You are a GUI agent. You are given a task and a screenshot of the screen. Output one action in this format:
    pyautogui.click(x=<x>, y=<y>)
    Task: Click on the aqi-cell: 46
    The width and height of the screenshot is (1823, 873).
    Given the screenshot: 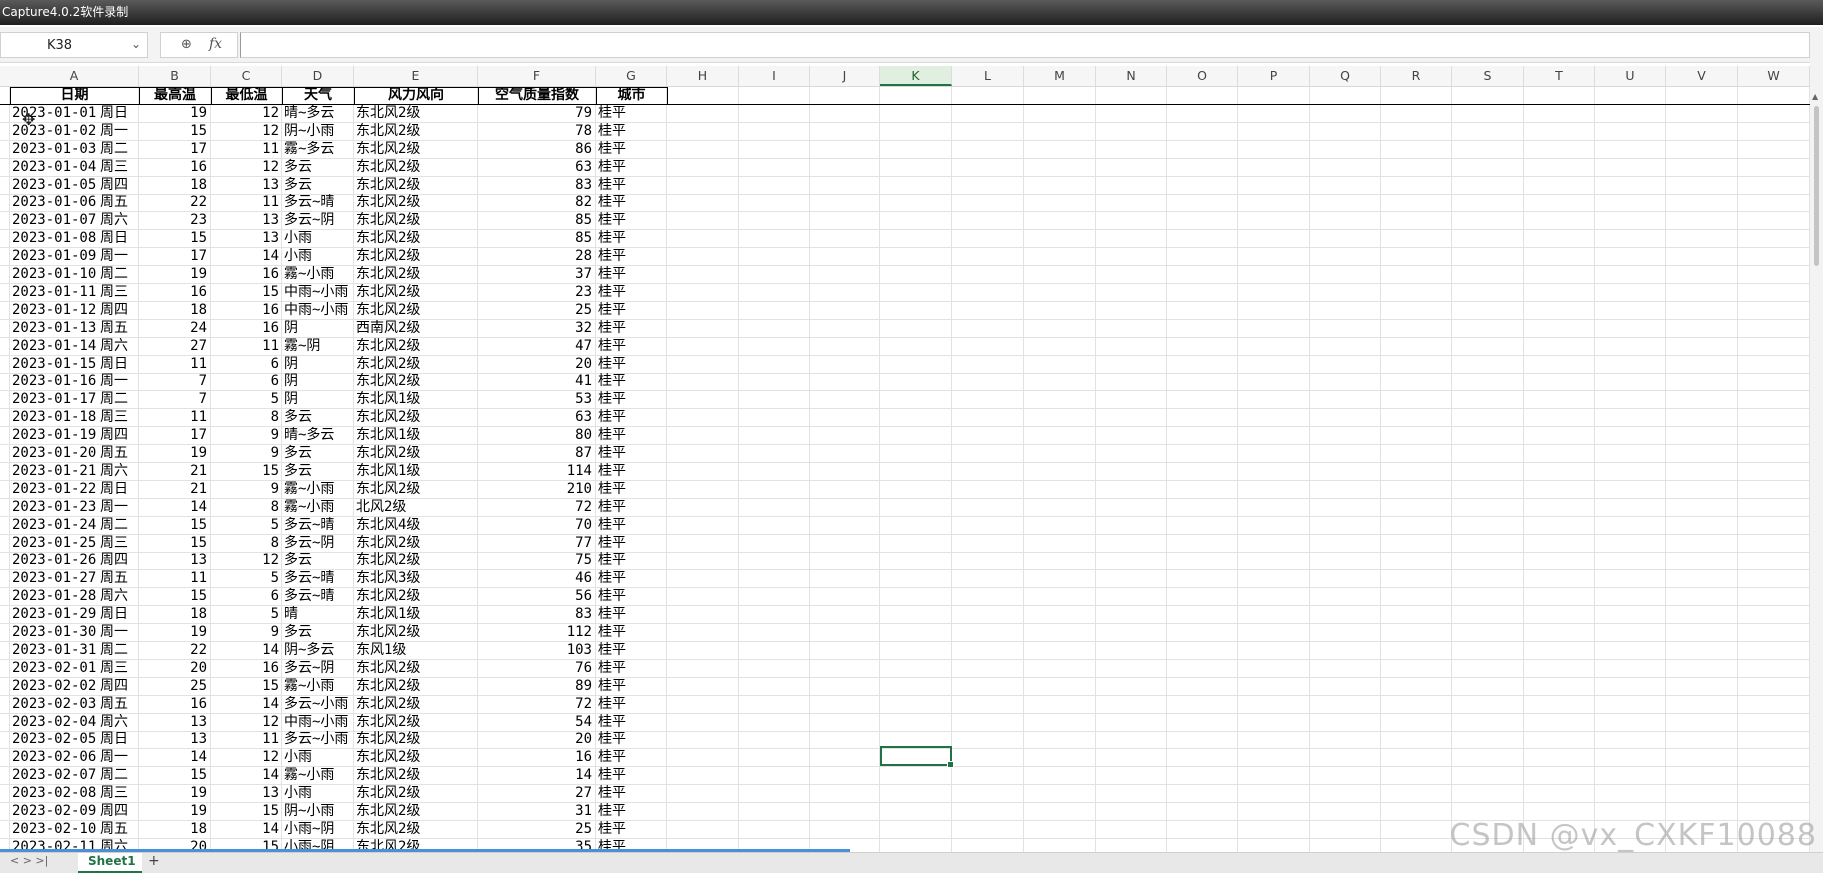 What is the action you would take?
    pyautogui.click(x=535, y=578)
    